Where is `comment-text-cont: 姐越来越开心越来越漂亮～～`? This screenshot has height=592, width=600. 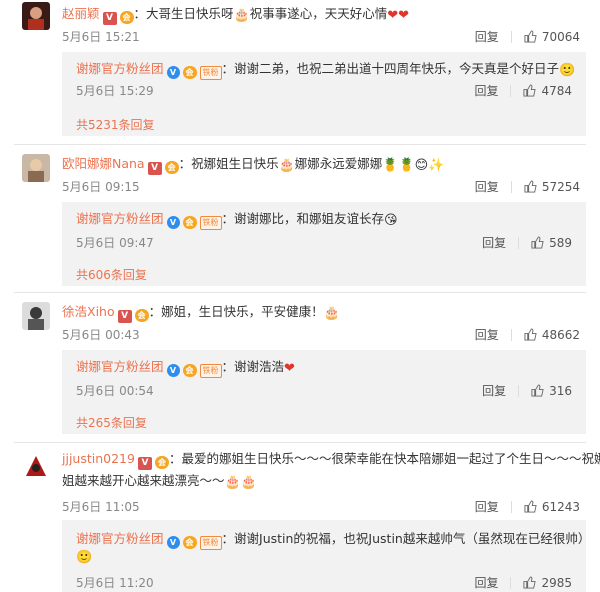 comment-text-cont: 姐越来越开心越来越漂亮～～ is located at coordinates (143, 480).